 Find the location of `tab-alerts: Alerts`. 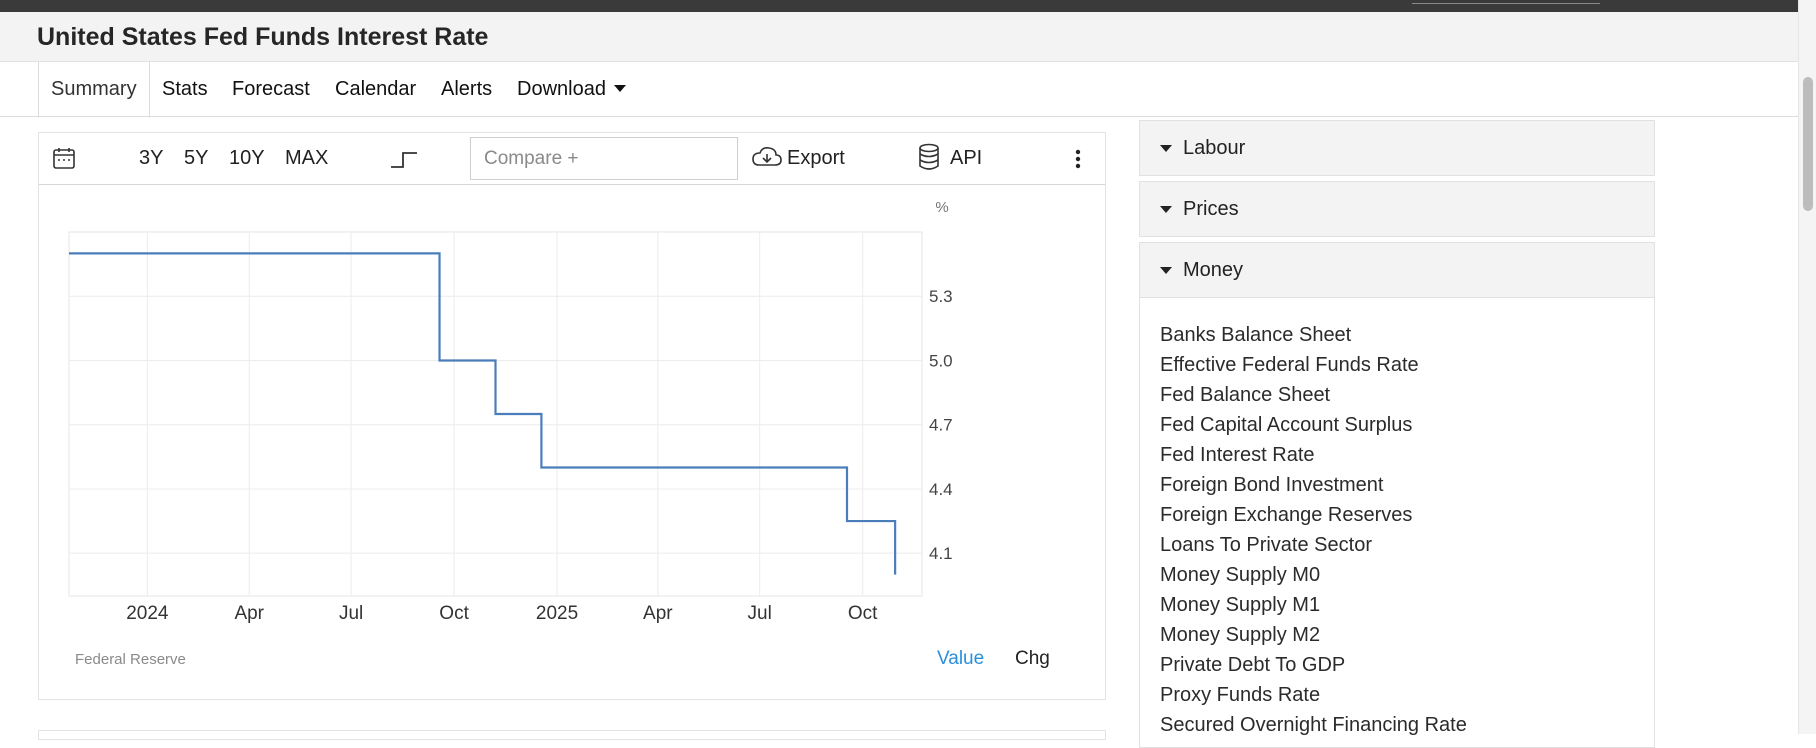

tab-alerts: Alerts is located at coordinates (466, 89).